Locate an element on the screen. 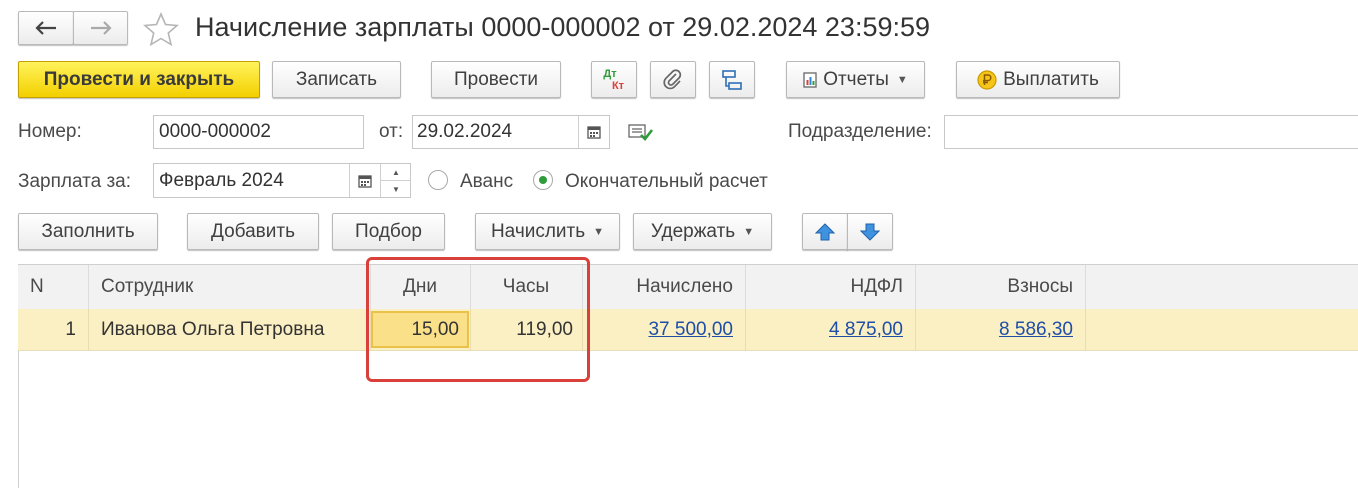 Image resolution: width=1358 pixels, height=488 pixels. radio-final-label: Окончательный расчет is located at coordinates (666, 182).